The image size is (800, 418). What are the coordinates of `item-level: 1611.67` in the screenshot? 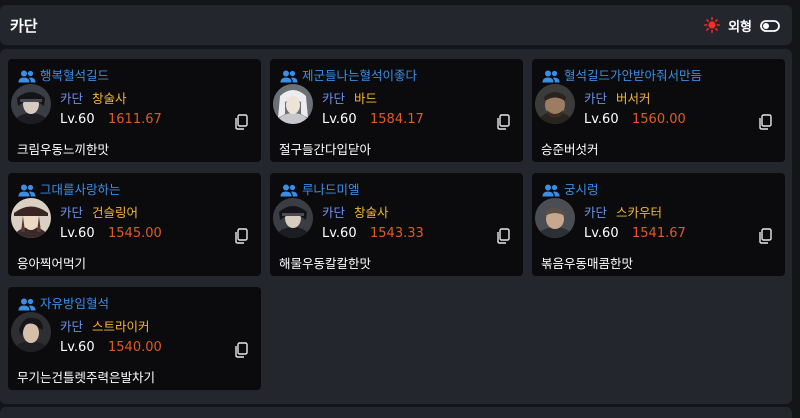 It's located at (135, 119).